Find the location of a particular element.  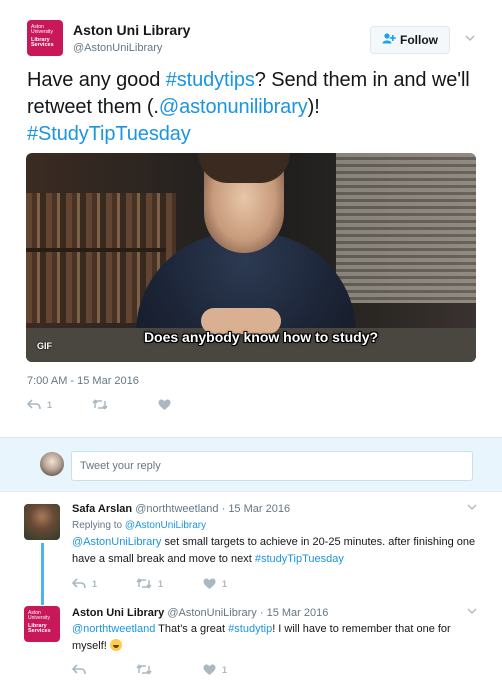

gif-caption: Does anybody know how to study? is located at coordinates (261, 337).